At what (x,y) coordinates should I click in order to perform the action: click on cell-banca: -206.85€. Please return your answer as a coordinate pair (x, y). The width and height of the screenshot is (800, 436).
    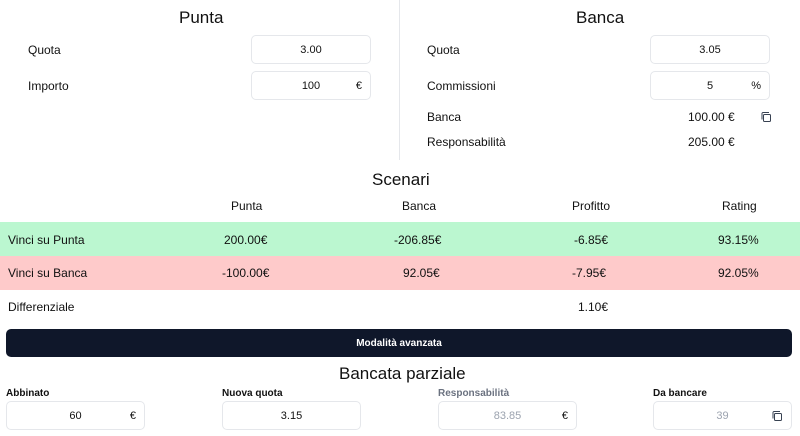
    Looking at the image, I should click on (418, 240).